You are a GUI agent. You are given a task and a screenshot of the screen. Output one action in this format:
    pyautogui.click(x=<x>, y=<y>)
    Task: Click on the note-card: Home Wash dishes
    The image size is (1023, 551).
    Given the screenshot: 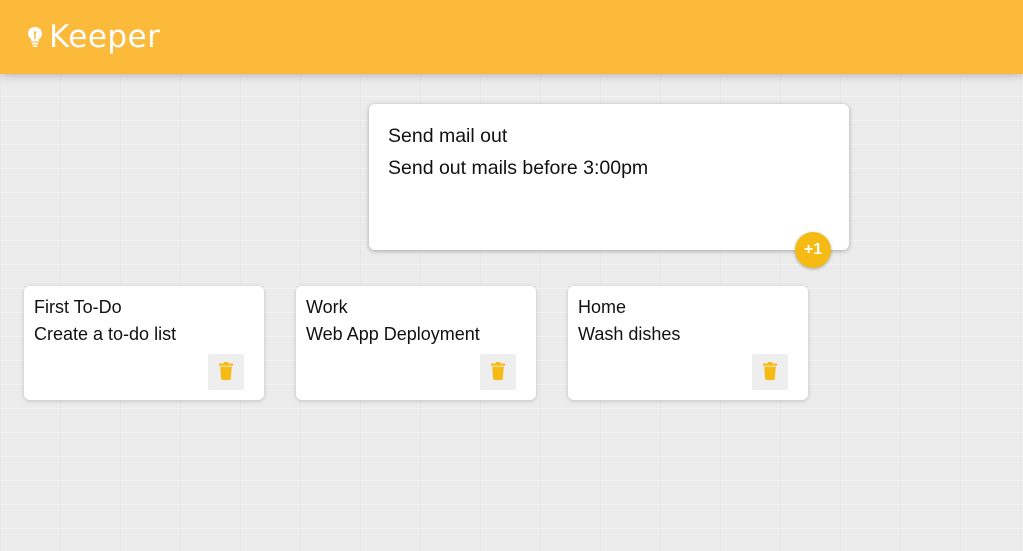 What is the action you would take?
    pyautogui.click(x=688, y=343)
    